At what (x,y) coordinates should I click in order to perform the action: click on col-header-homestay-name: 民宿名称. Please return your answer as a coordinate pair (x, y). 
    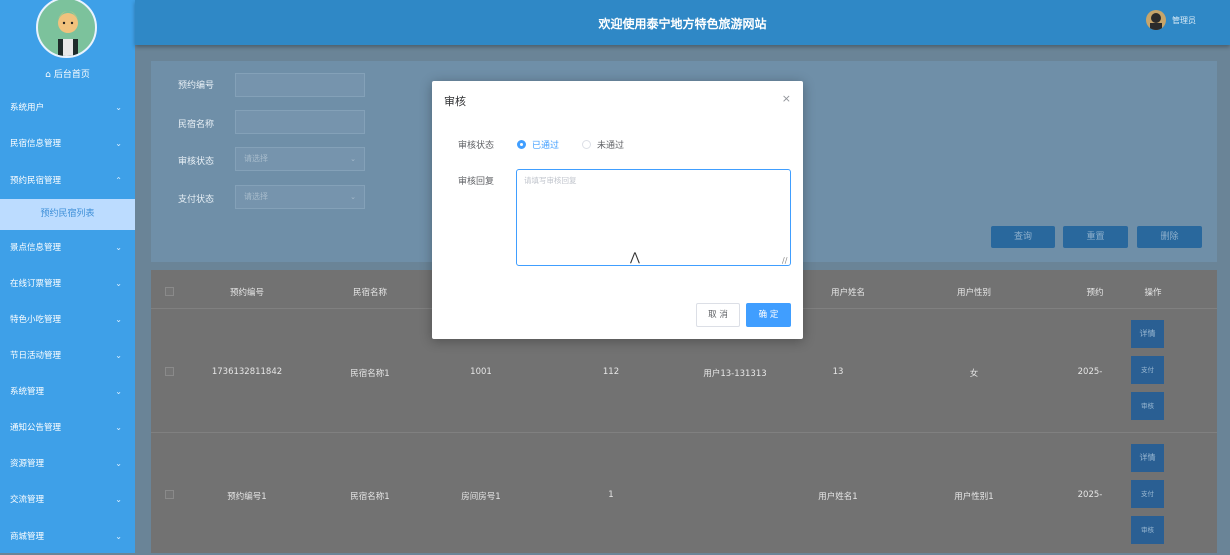
    Looking at the image, I should click on (369, 293).